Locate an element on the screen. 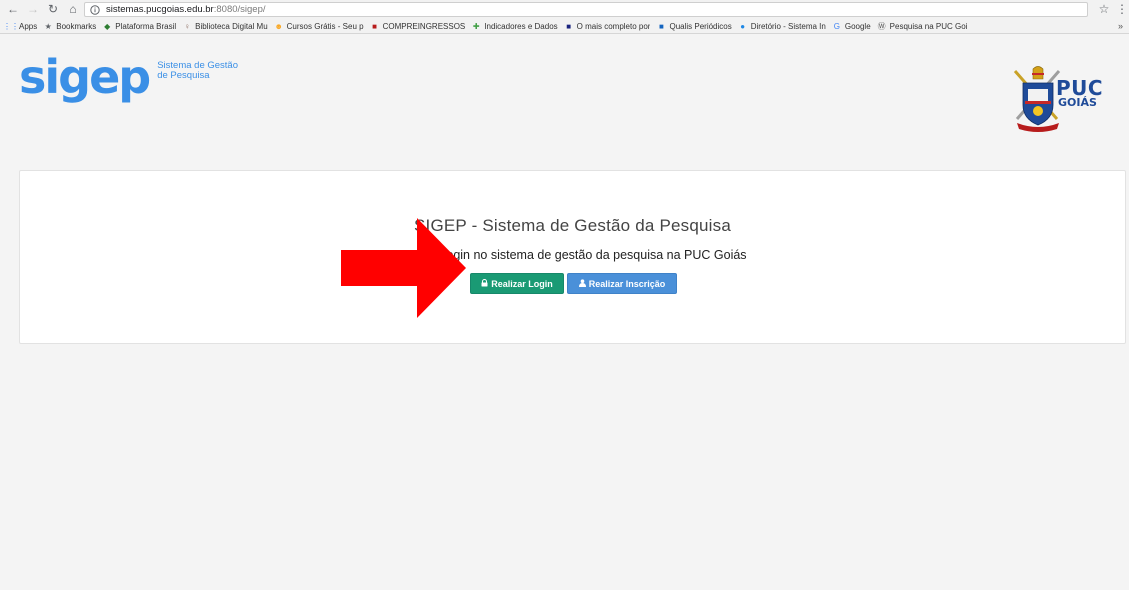 This screenshot has height=590, width=1129. logo-subtitle-line2: de Pesquisa is located at coordinates (183, 75).